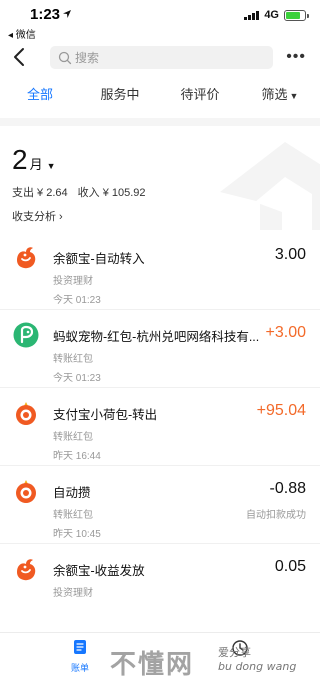 This screenshot has width=320, height=700. What do you see at coordinates (20, 159) in the screenshot?
I see `month-number: 2` at bounding box center [20, 159].